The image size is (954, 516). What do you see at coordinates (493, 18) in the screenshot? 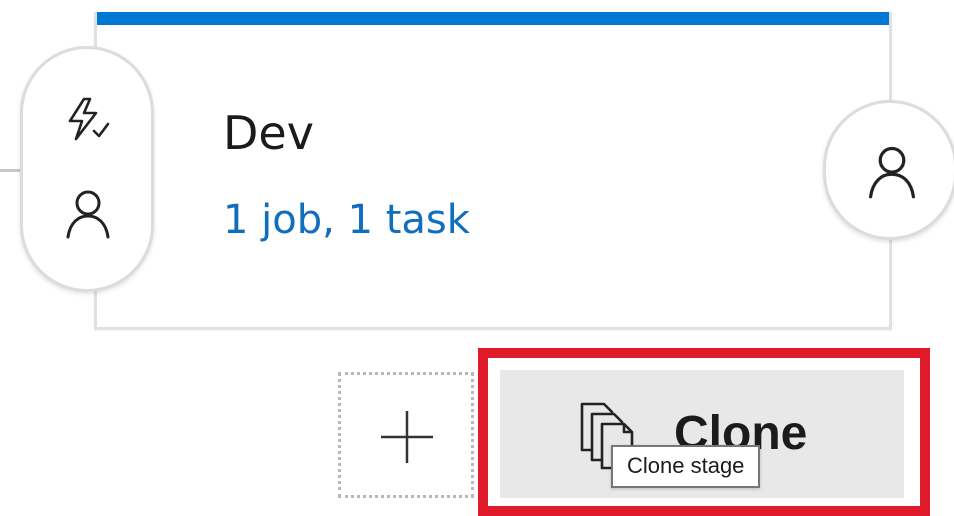
I see `stage-accent-bar` at bounding box center [493, 18].